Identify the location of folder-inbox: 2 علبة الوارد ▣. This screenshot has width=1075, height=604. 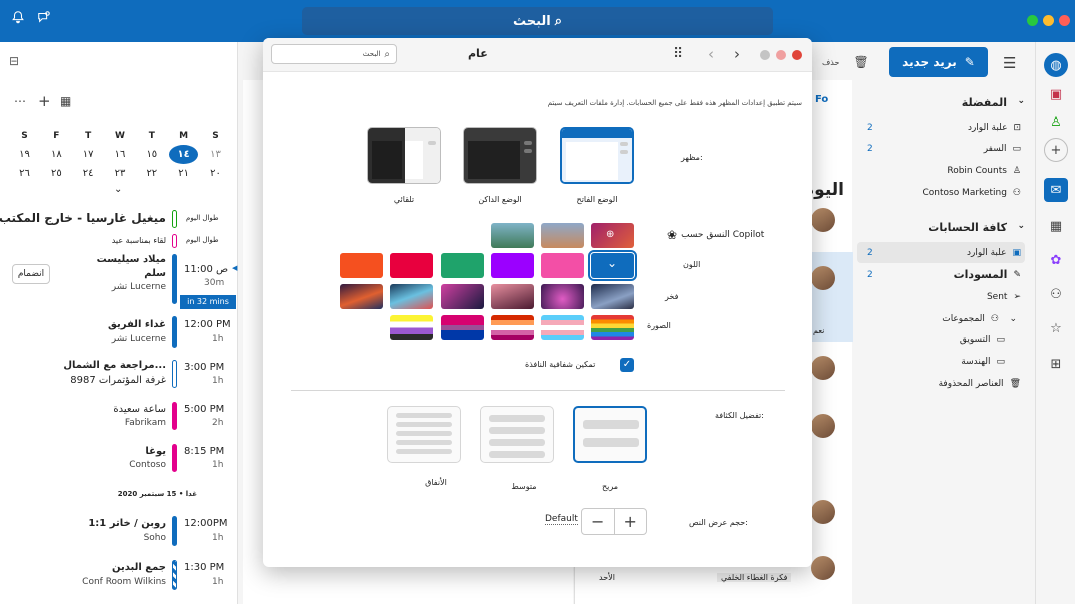
(941, 252).